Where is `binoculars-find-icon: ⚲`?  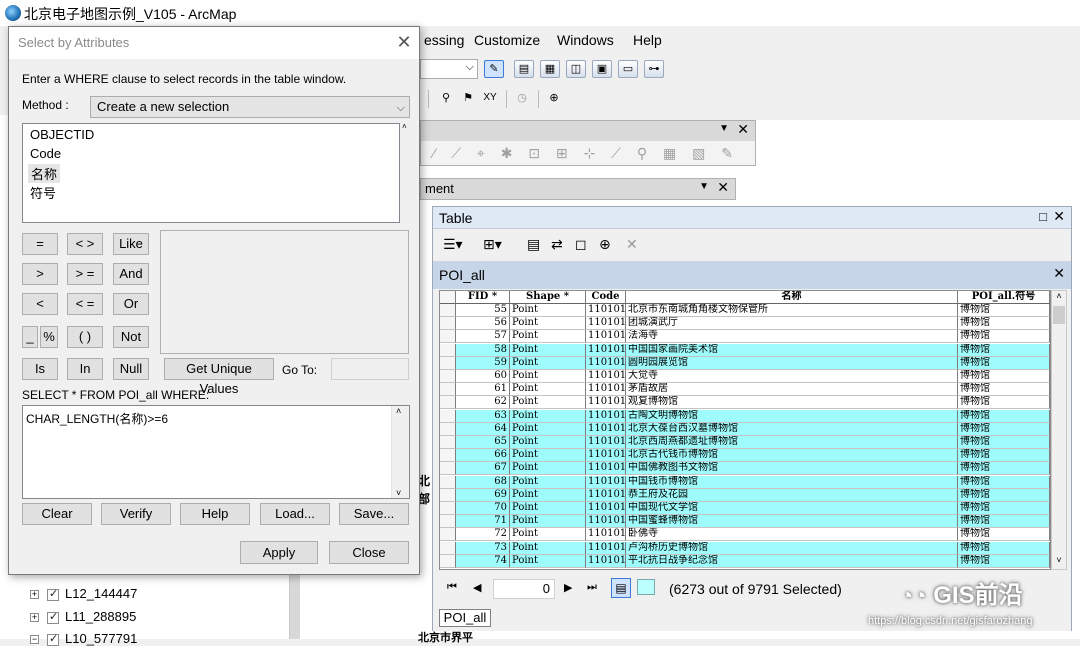 binoculars-find-icon: ⚲ is located at coordinates (446, 99).